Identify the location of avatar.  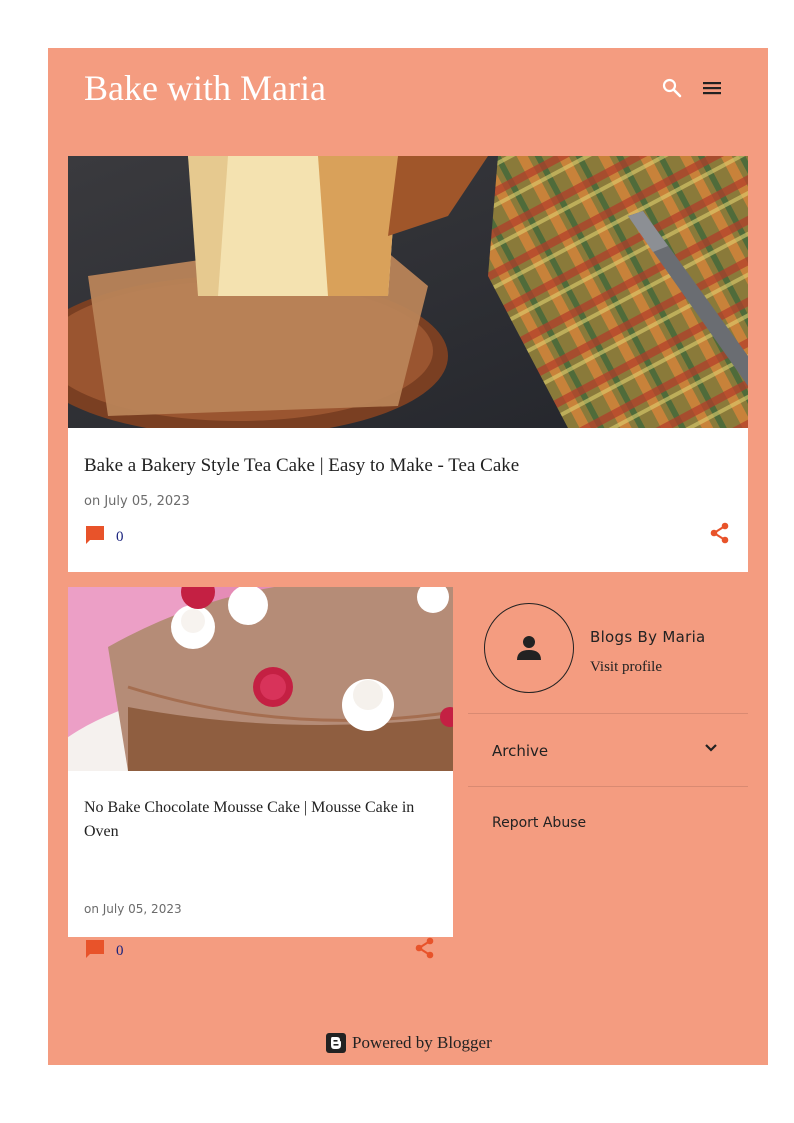
(529, 648).